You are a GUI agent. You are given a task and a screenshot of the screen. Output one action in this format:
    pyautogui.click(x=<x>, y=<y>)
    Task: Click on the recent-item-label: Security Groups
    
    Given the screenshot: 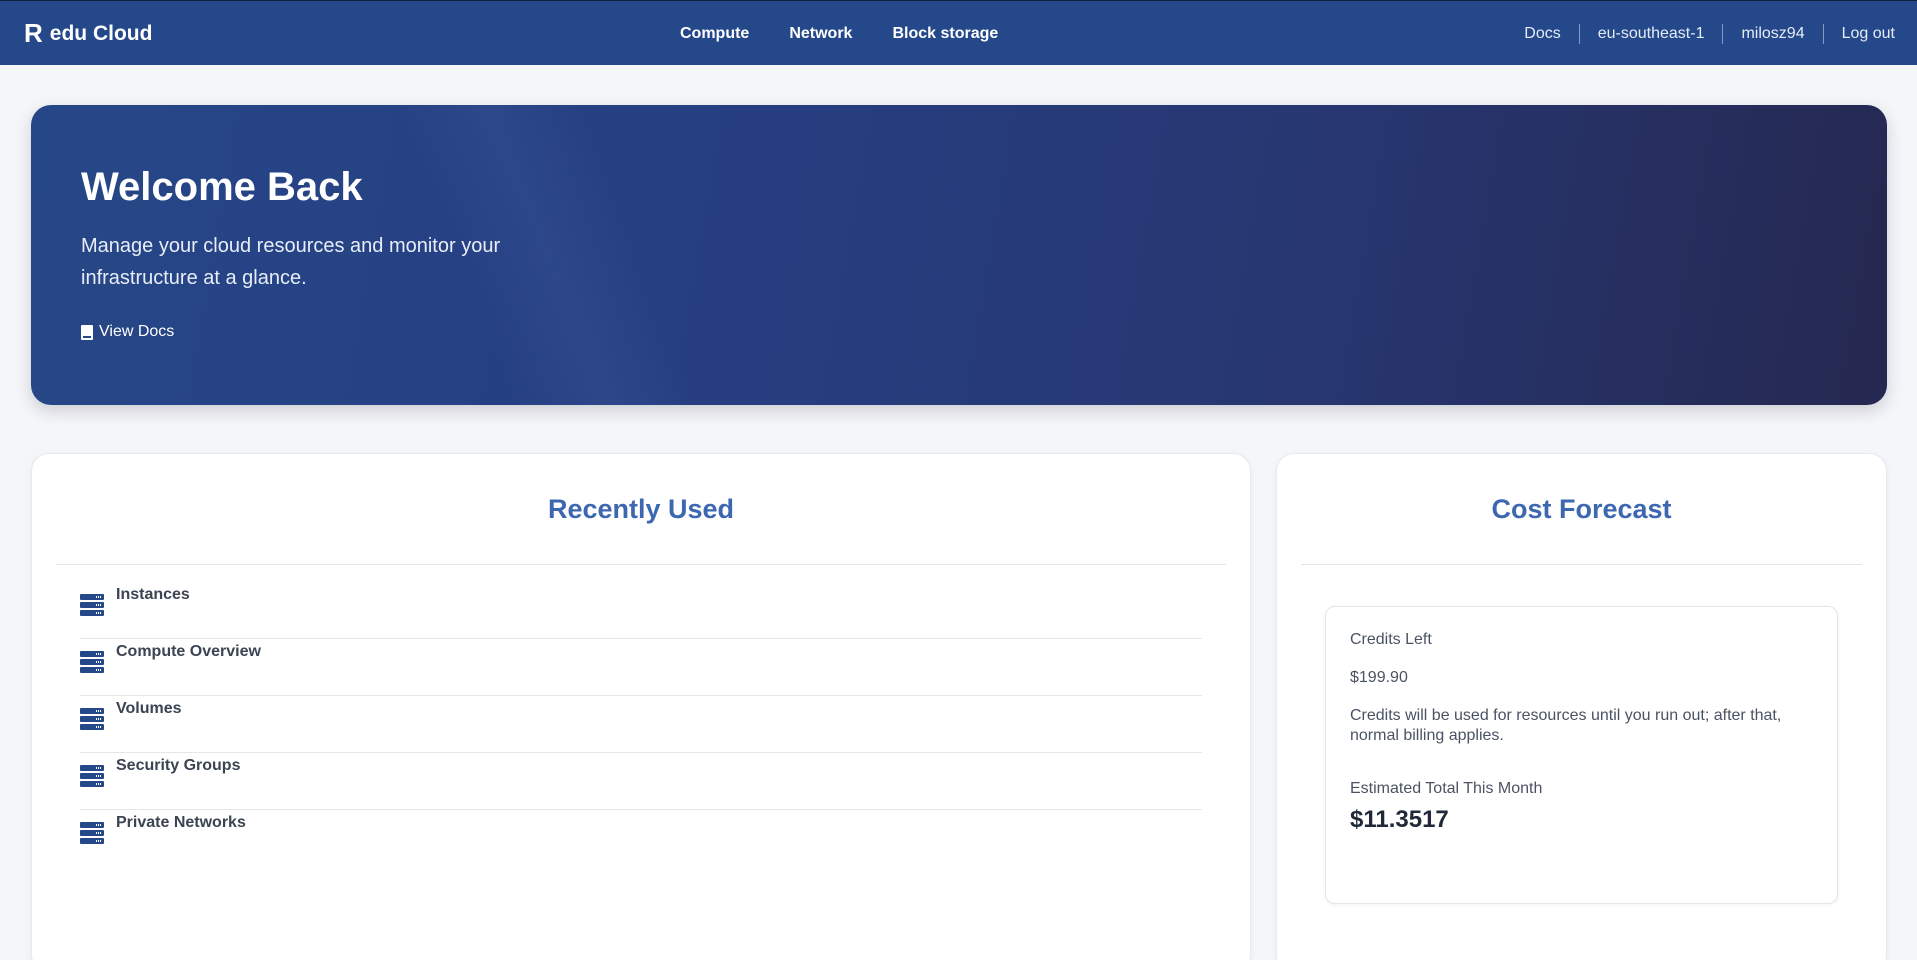 What is the action you would take?
    pyautogui.click(x=178, y=765)
    